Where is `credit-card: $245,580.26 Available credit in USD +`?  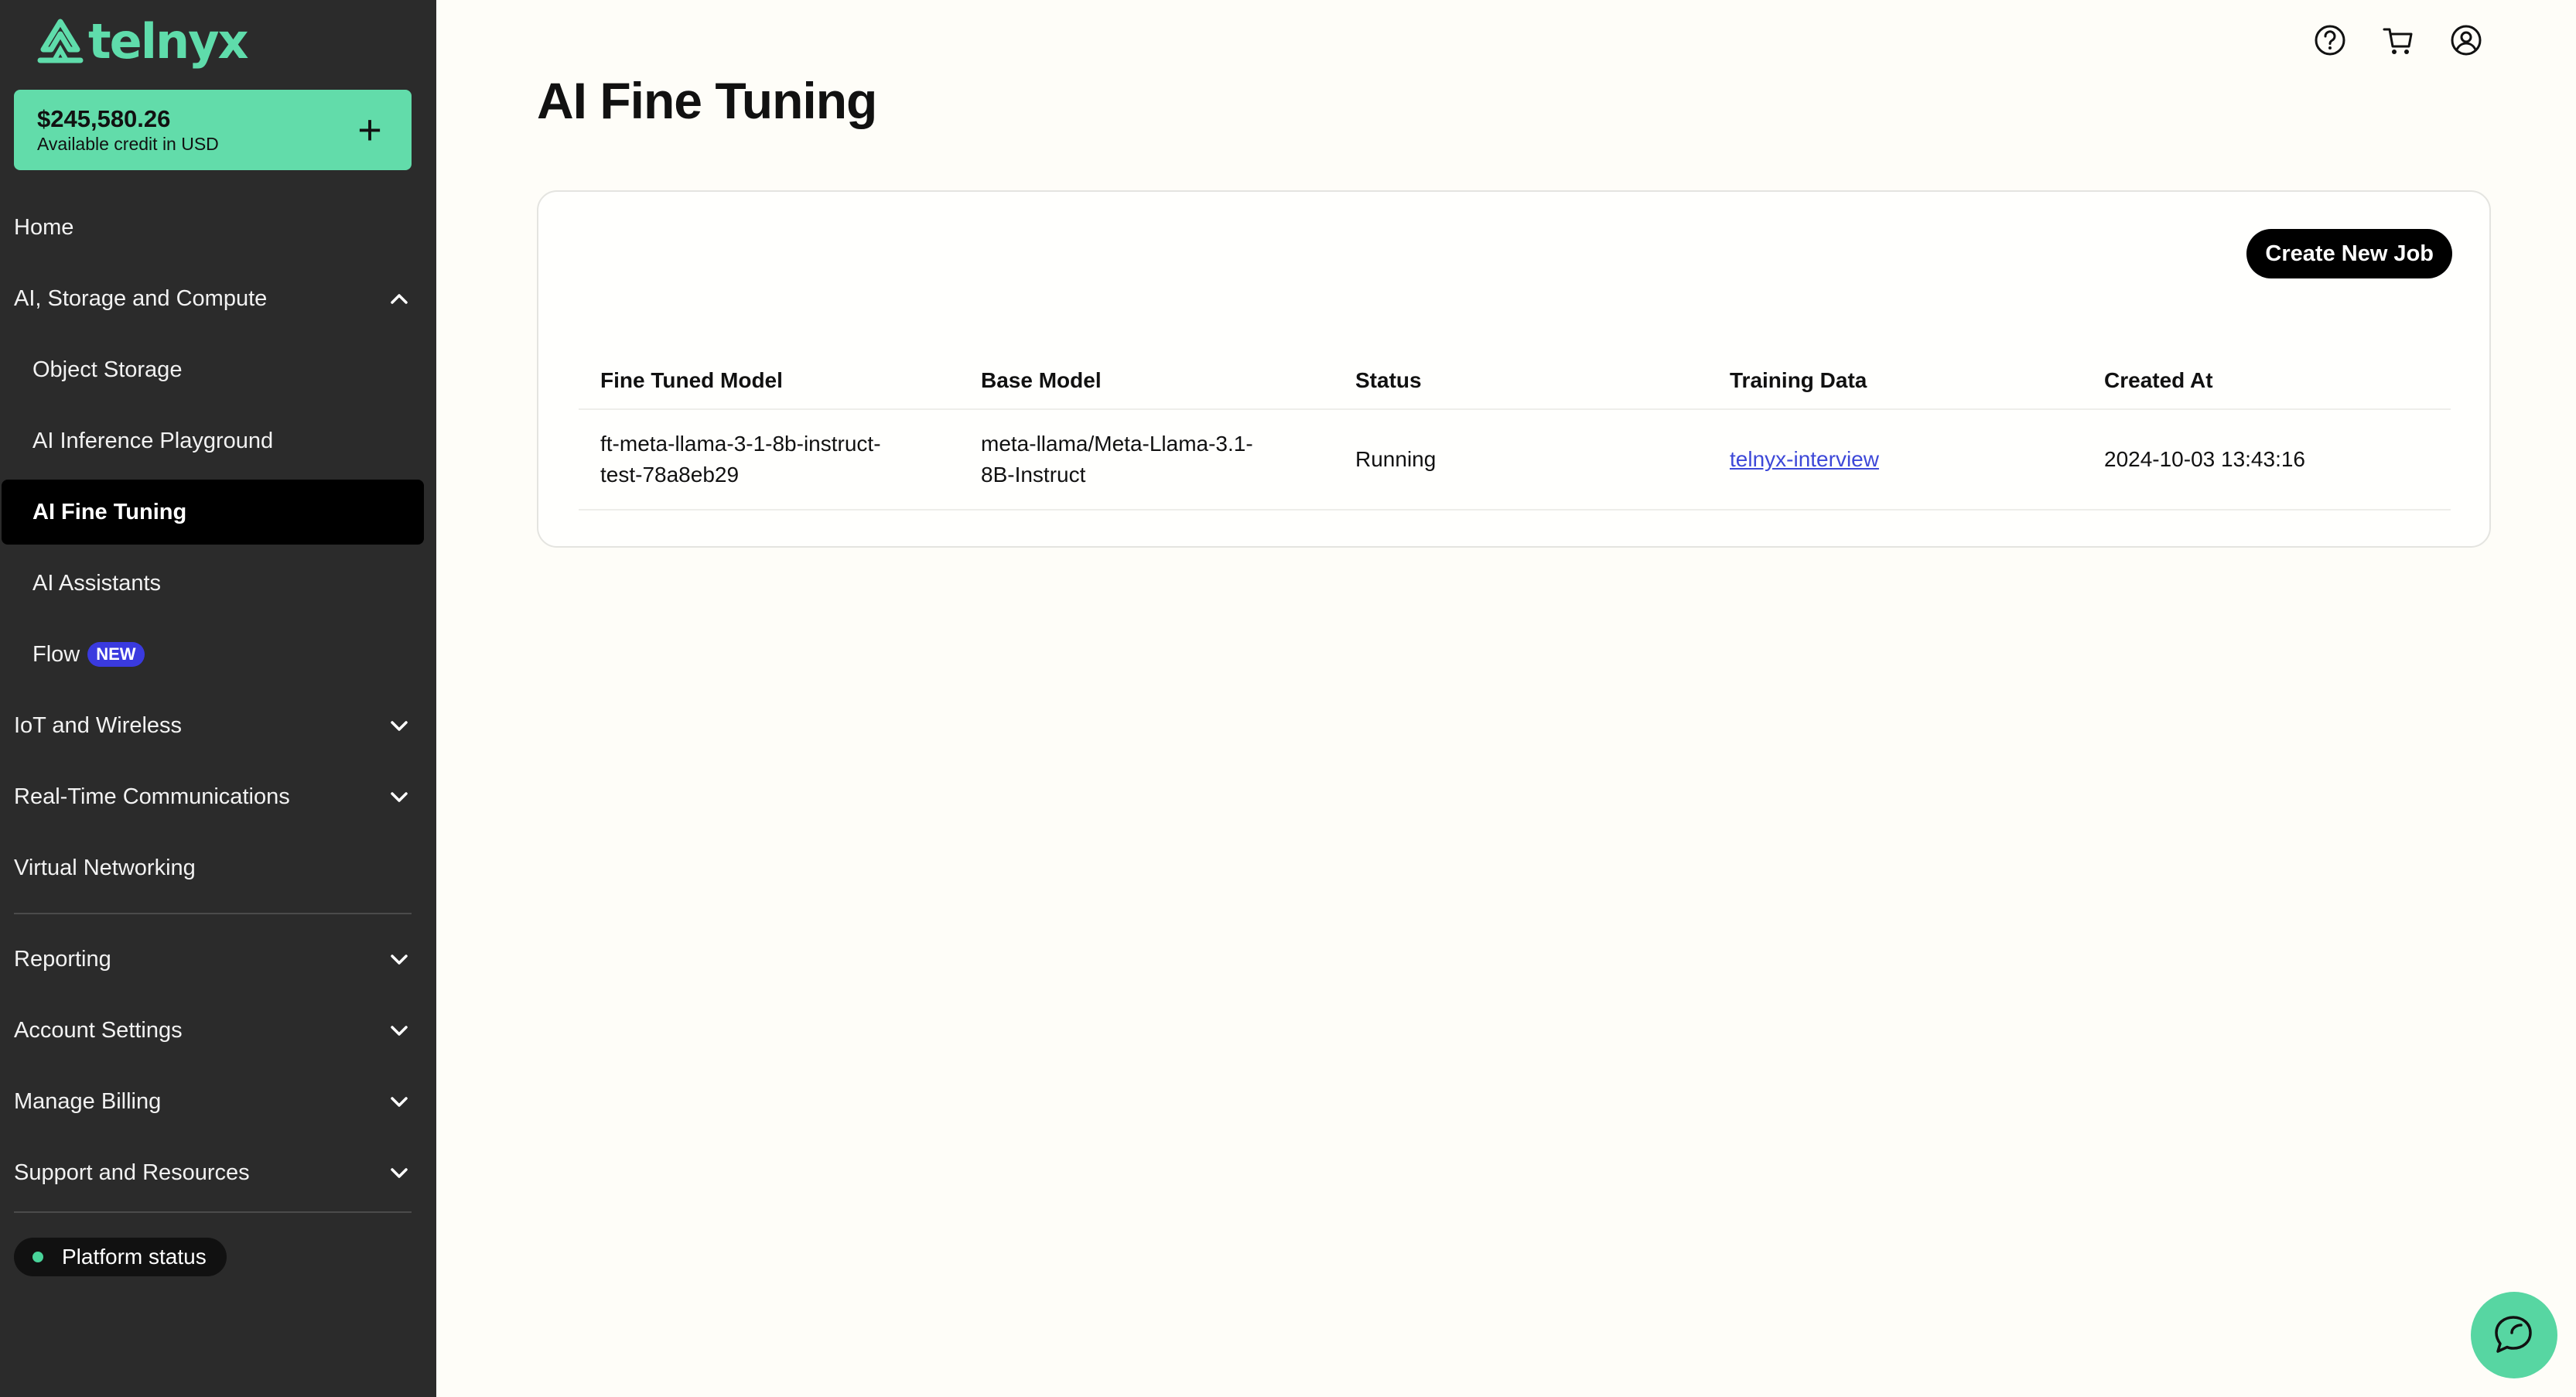
credit-card: $245,580.26 Available credit in USD + is located at coordinates (213, 130).